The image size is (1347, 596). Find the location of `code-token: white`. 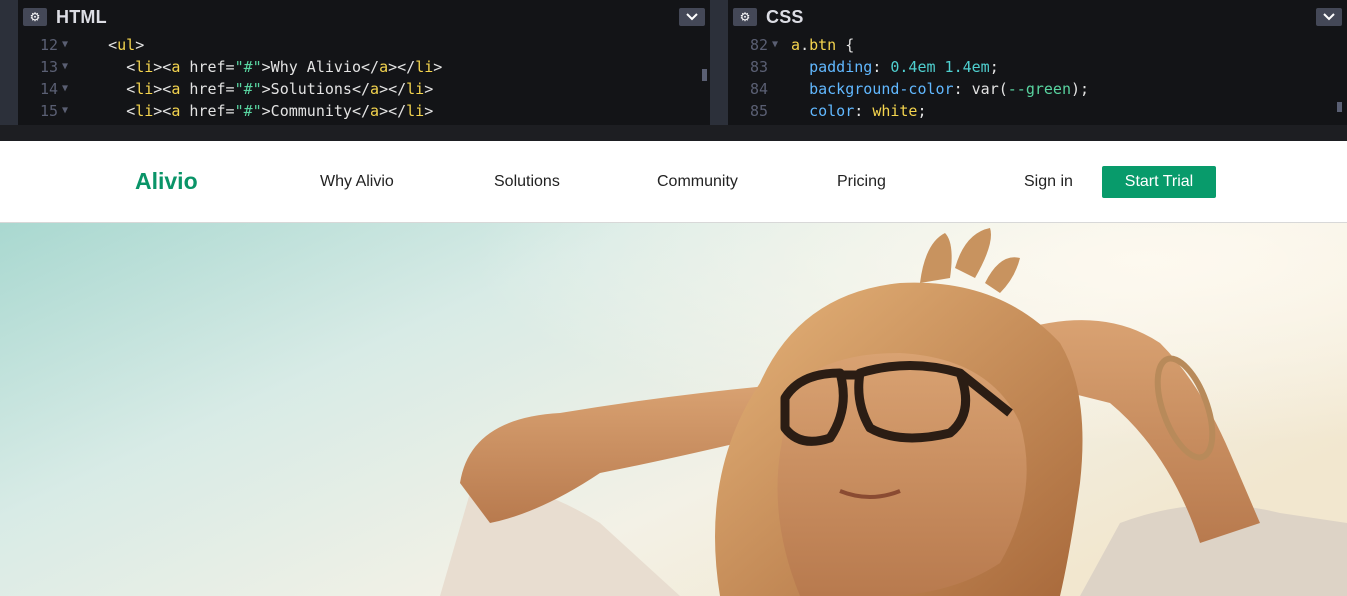

code-token: white is located at coordinates (895, 111).